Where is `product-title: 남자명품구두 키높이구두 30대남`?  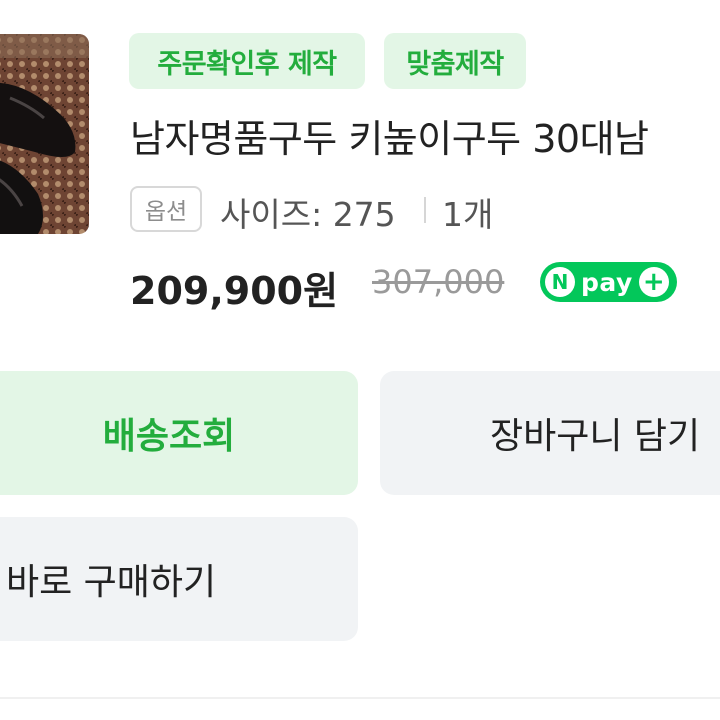 product-title: 남자명품구두 키높이구두 30대남 is located at coordinates (389, 135).